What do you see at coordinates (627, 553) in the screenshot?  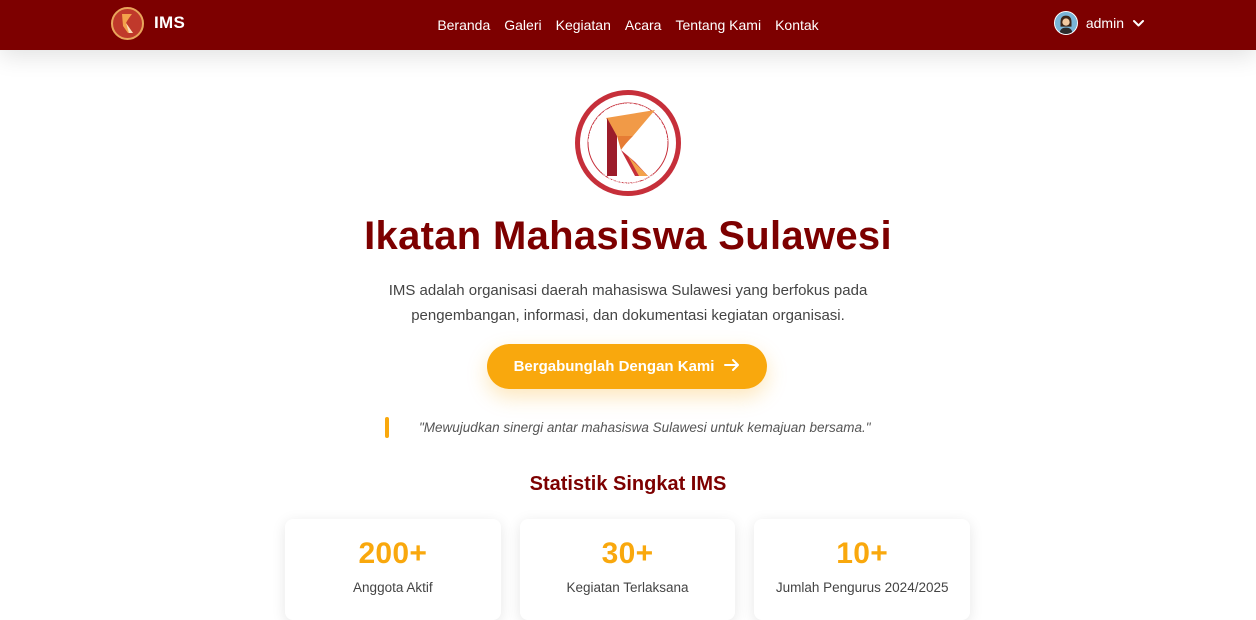 I see `stat-value: 30+` at bounding box center [627, 553].